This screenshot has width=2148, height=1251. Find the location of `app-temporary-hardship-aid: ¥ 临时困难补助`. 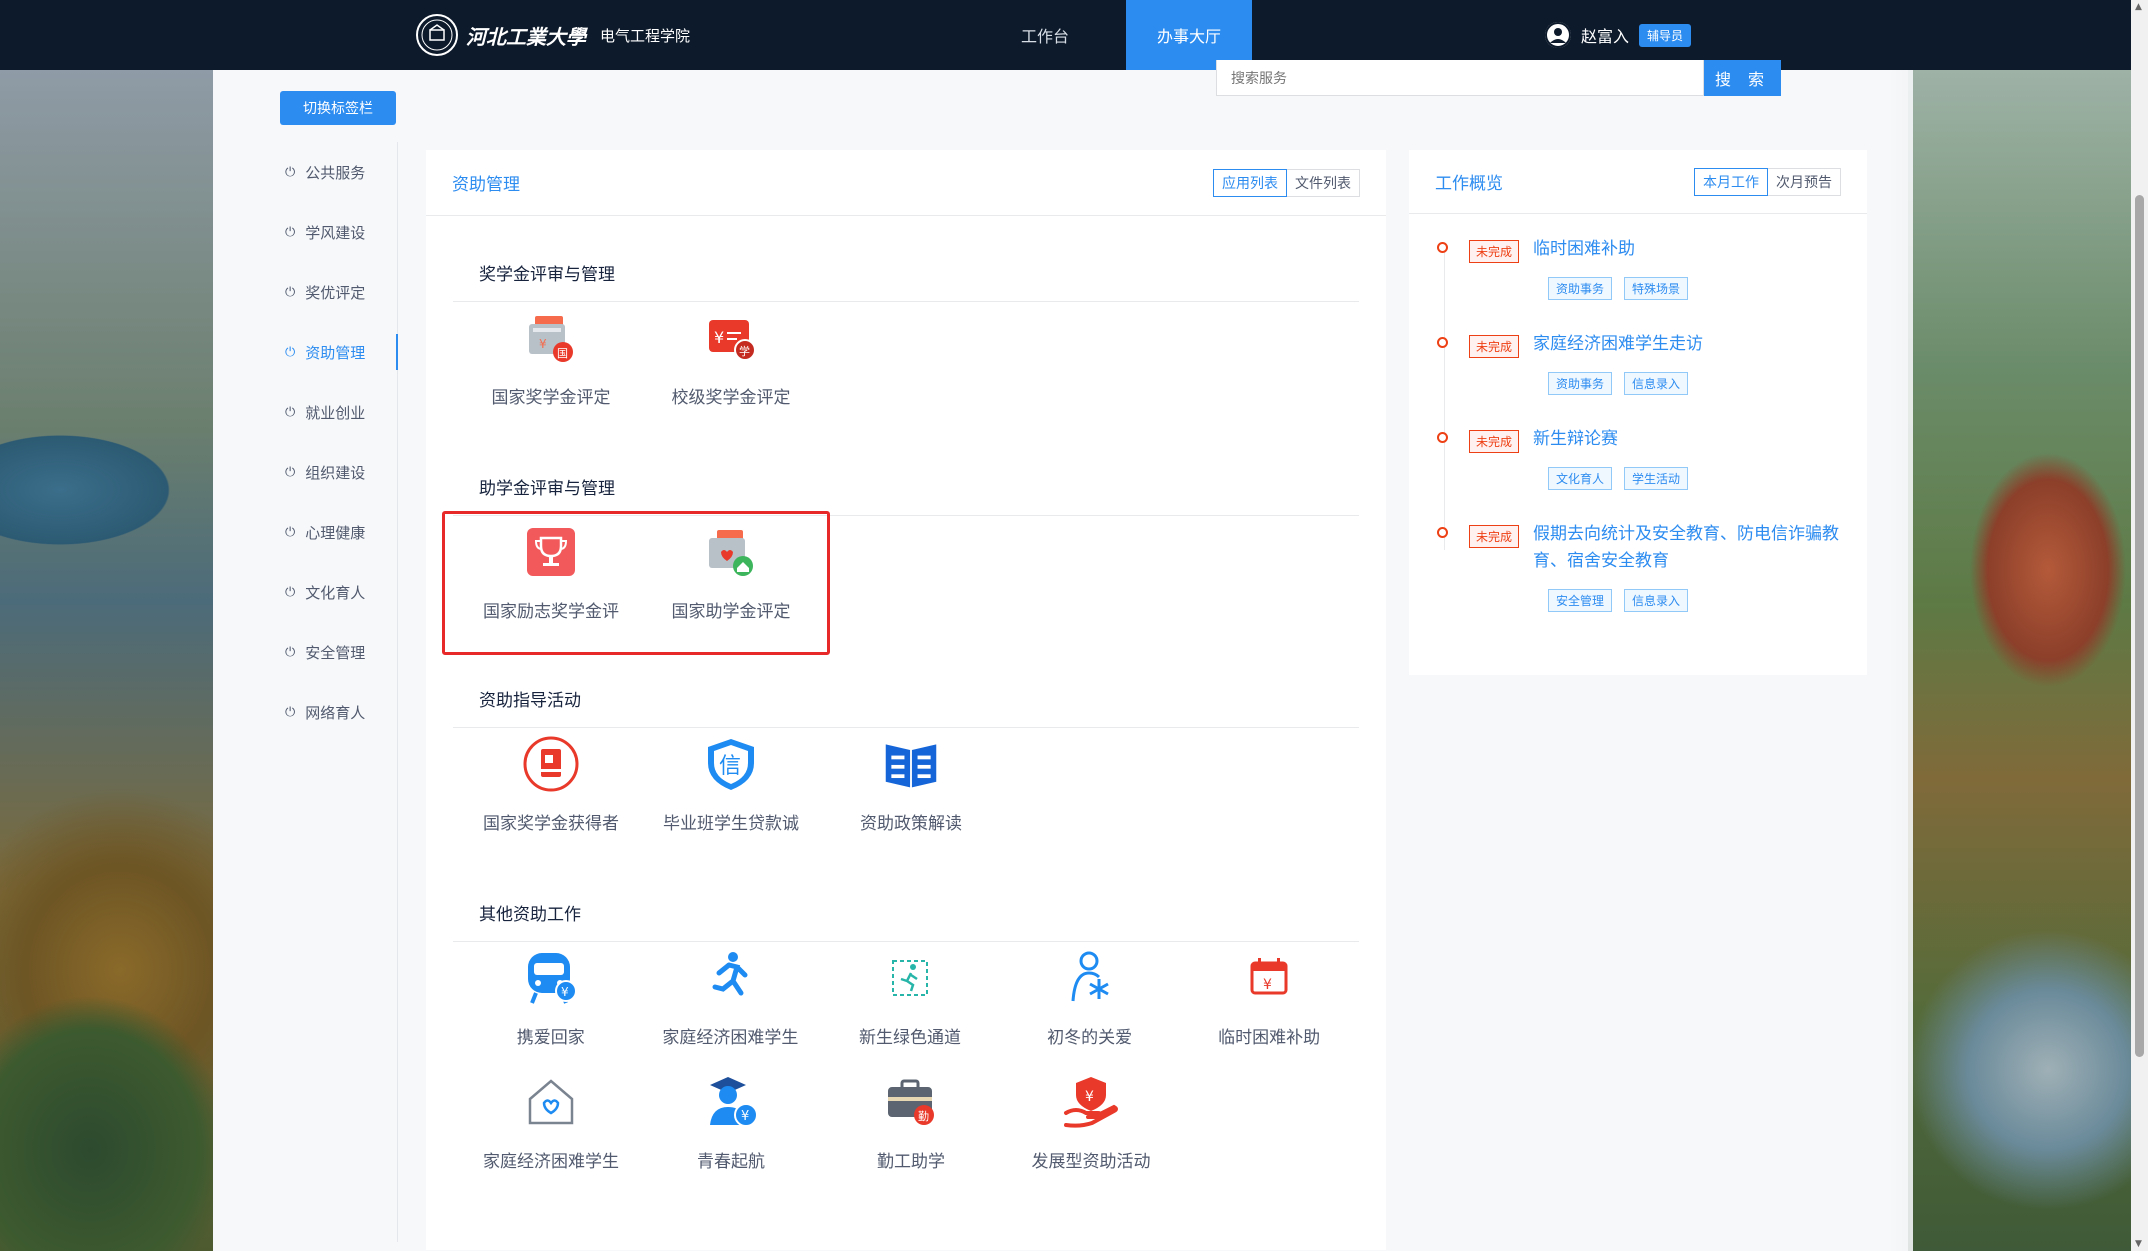

app-temporary-hardship-aid: ¥ 临时困难补助 is located at coordinates (1269, 1004).